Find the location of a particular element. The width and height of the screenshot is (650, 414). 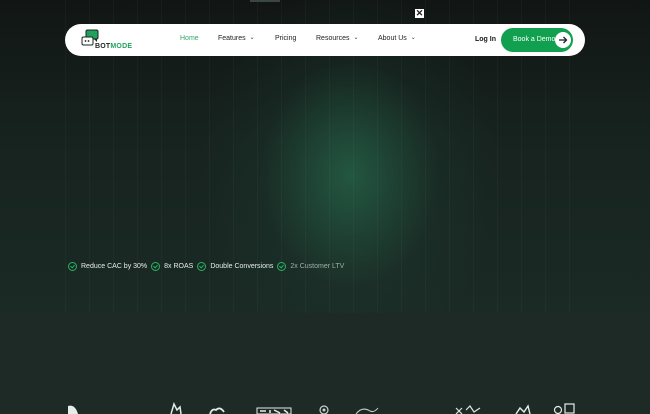

brand-logo-4-icon is located at coordinates (274, 410).